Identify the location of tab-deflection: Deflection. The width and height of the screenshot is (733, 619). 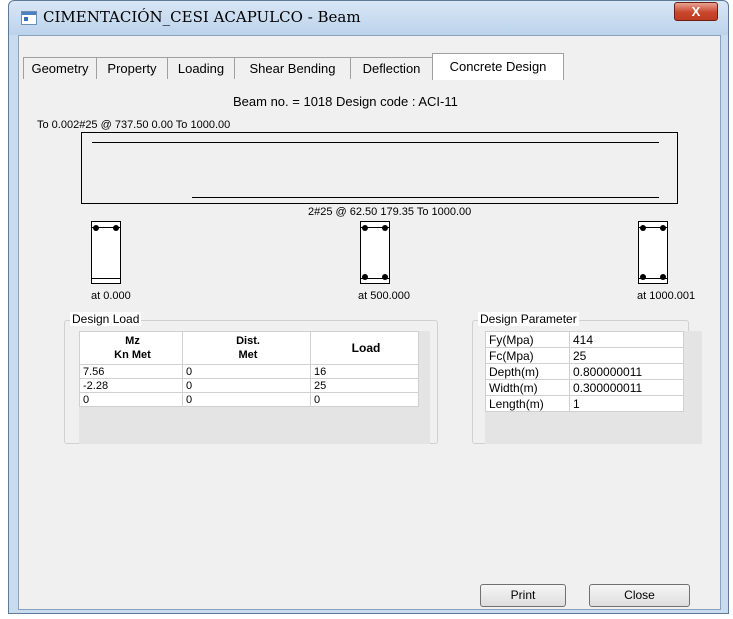
(391, 68).